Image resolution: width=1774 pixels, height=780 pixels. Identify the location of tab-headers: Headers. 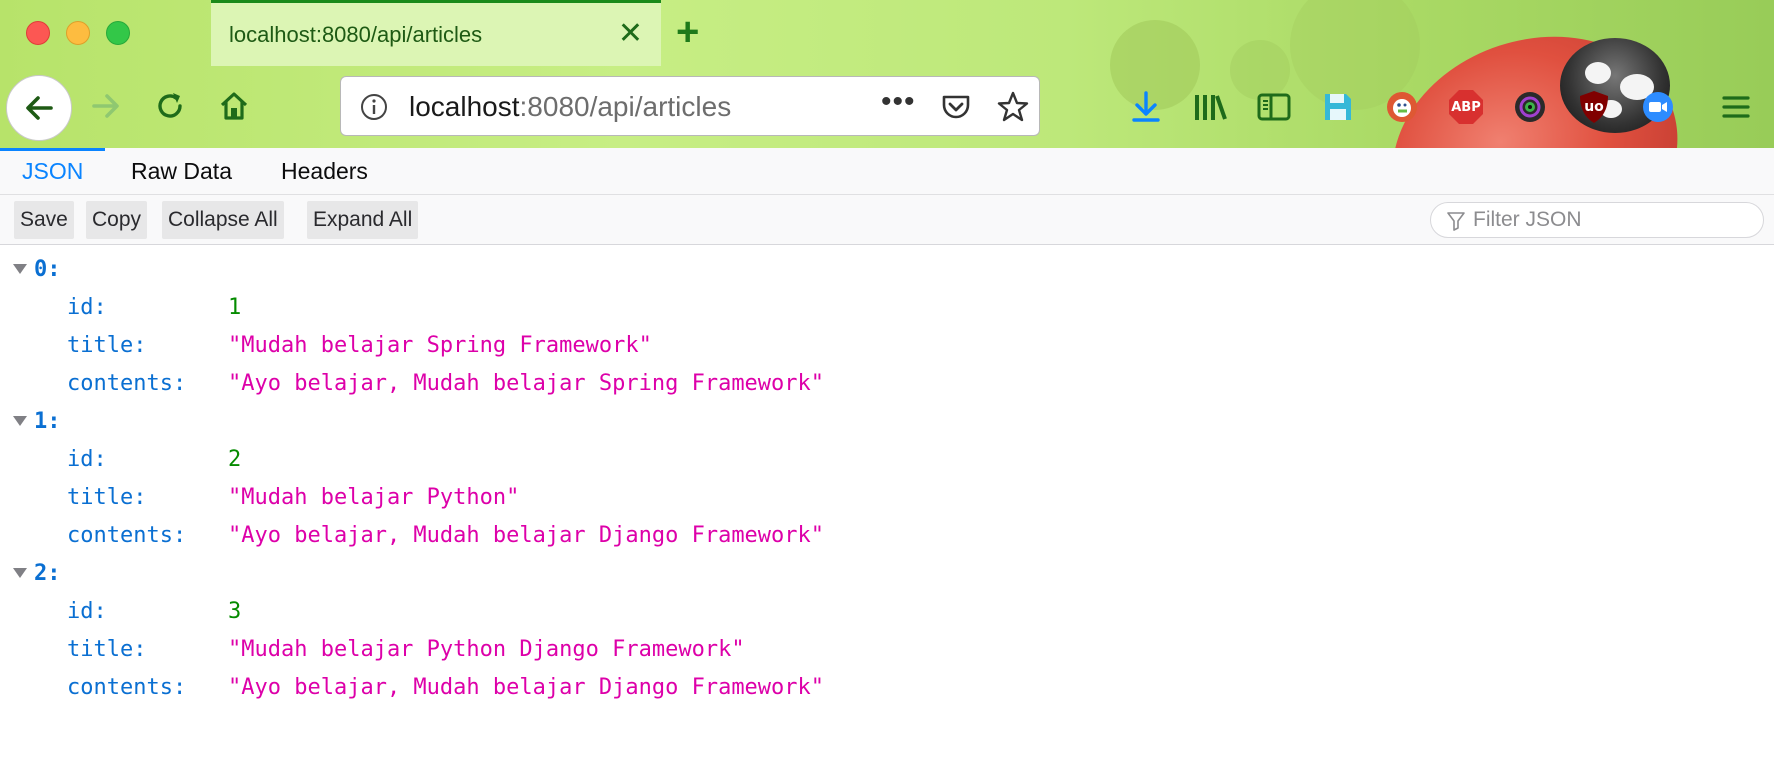
(324, 171).